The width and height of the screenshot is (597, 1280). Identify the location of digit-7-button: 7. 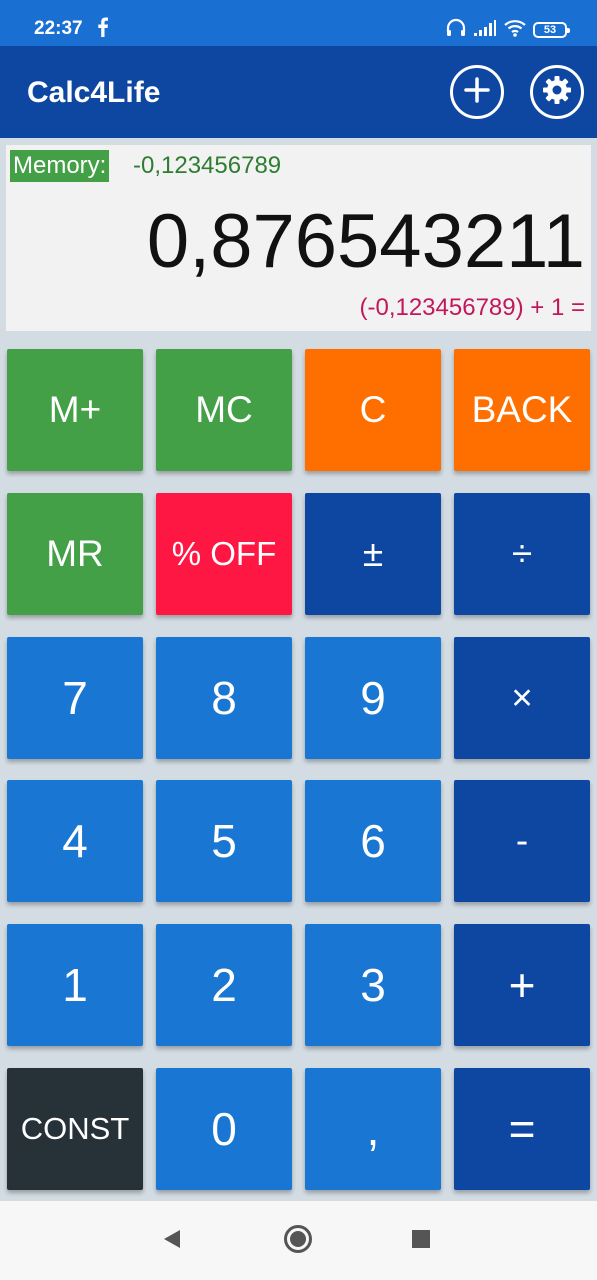
(75, 698).